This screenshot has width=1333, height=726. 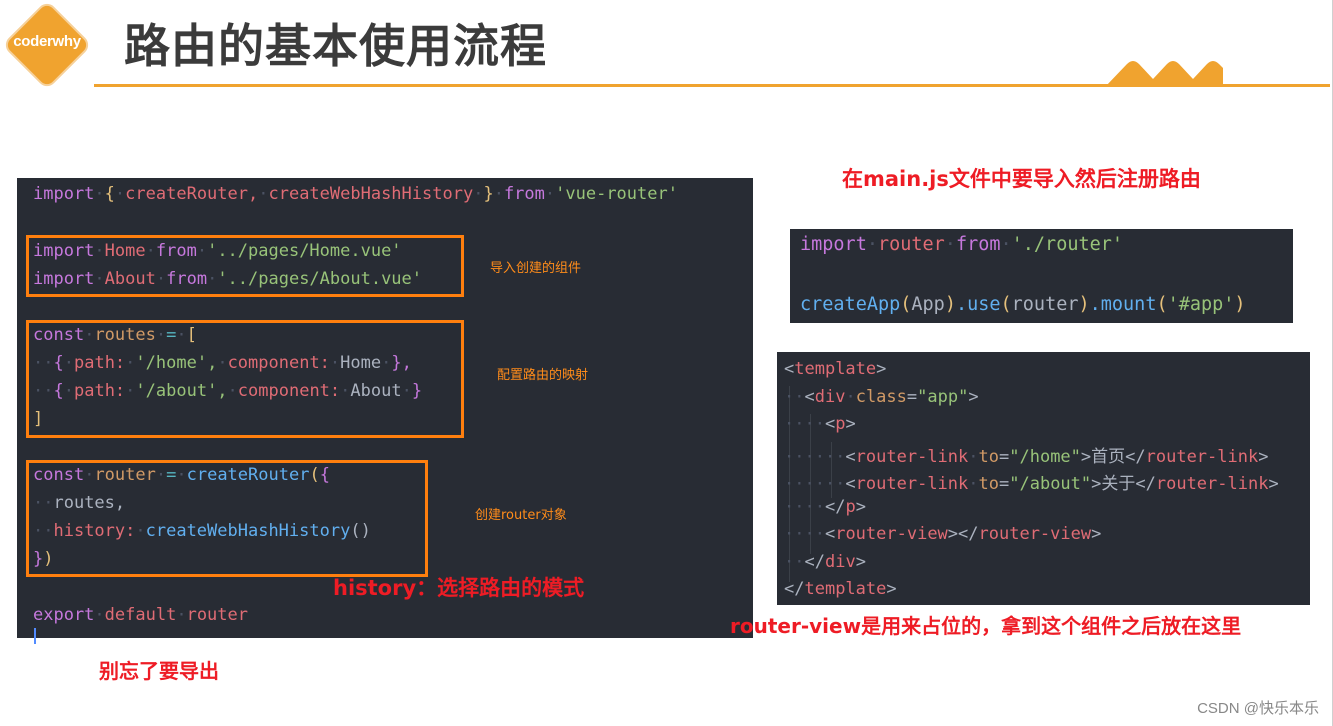 I want to click on token: >首页</, so click(x=1113, y=457).